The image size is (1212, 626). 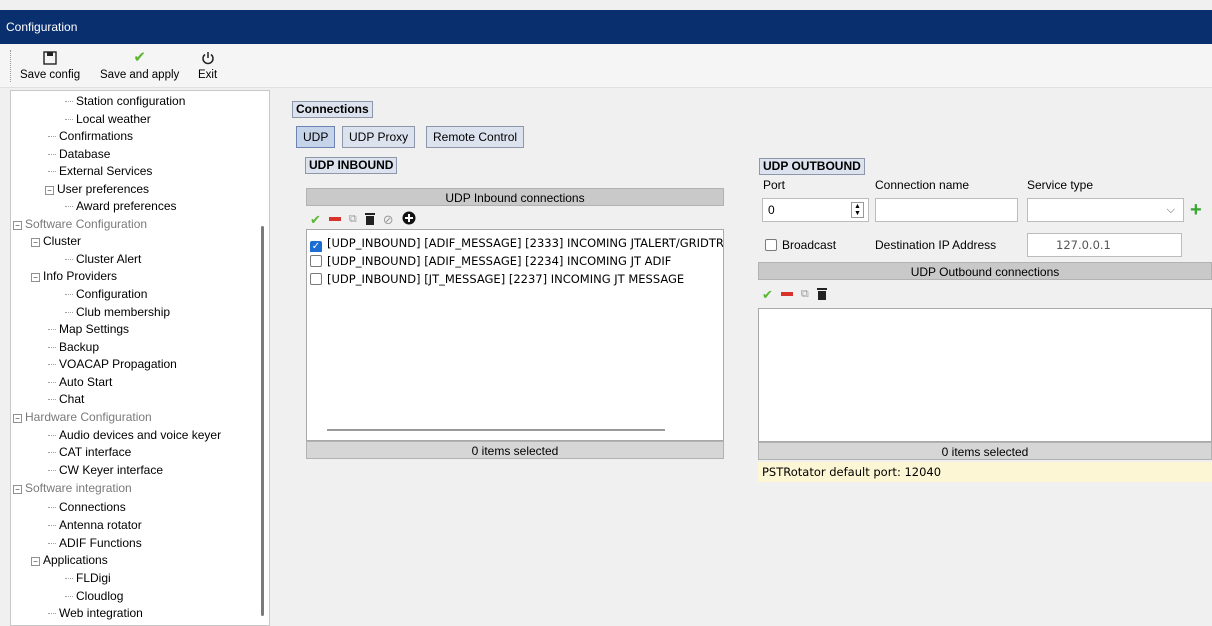 I want to click on tab-udp-proxy: UDP Proxy, so click(x=379, y=137).